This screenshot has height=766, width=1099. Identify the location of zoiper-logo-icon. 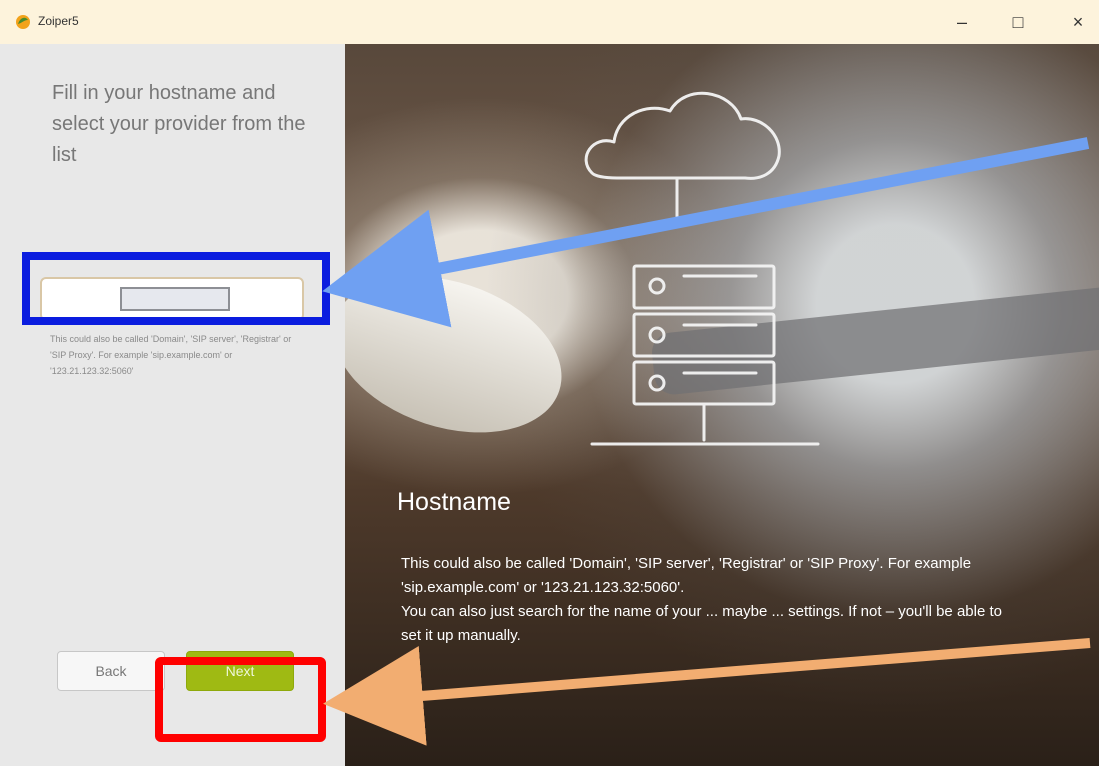
(23, 22).